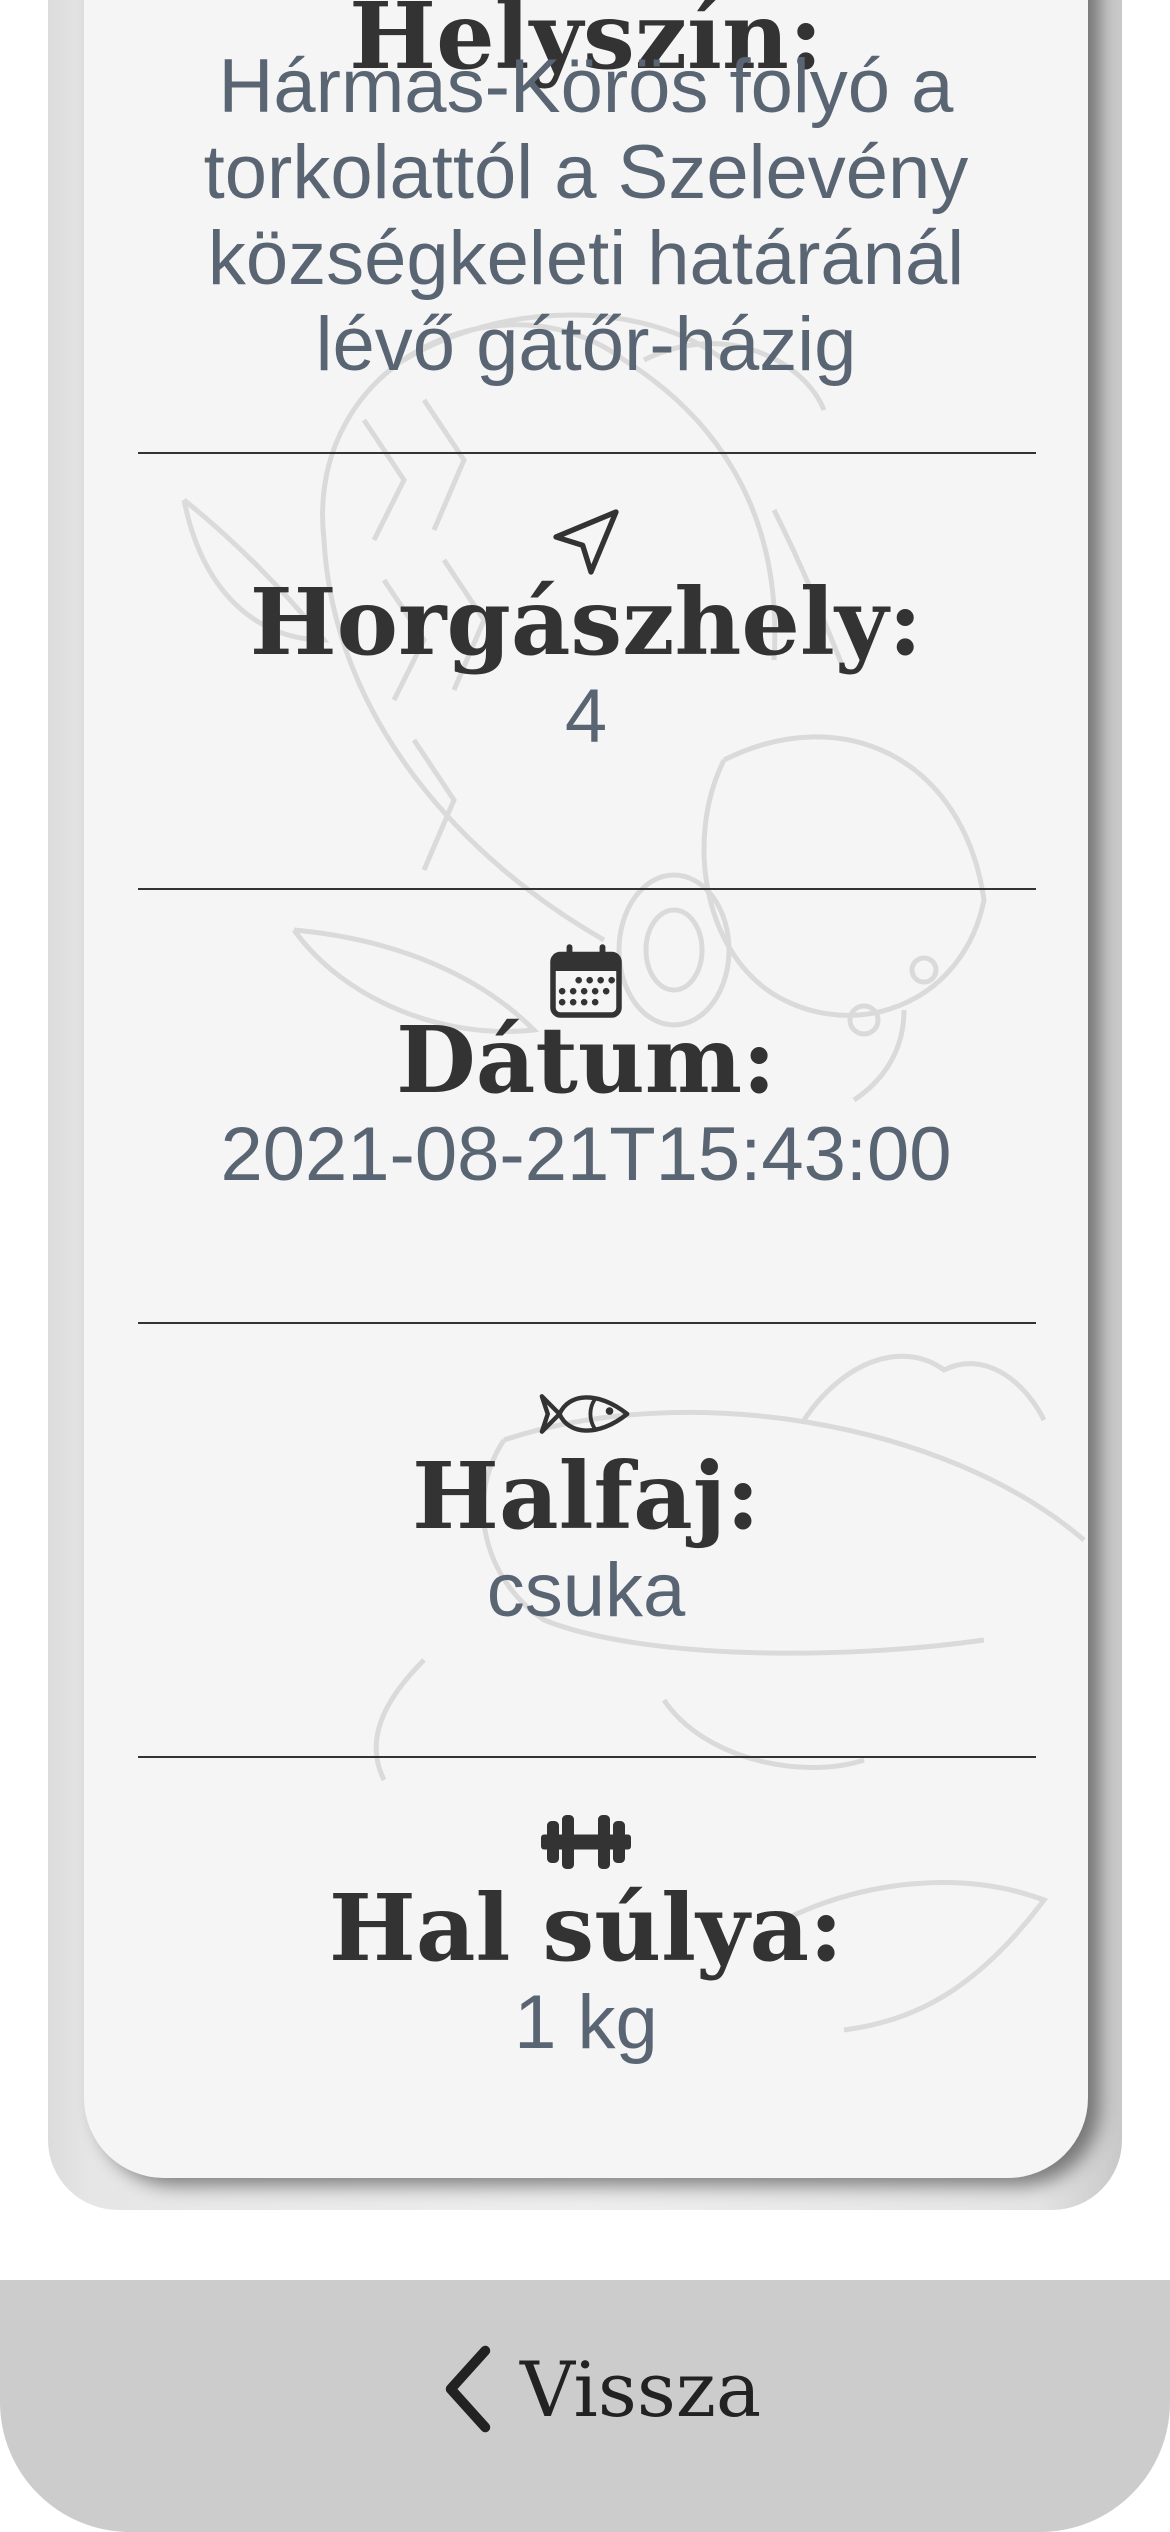 The width and height of the screenshot is (1170, 2532). Describe the element at coordinates (586, 344) in the screenshot. I see `location-value-line-4: lévő gátőr-házig` at that location.